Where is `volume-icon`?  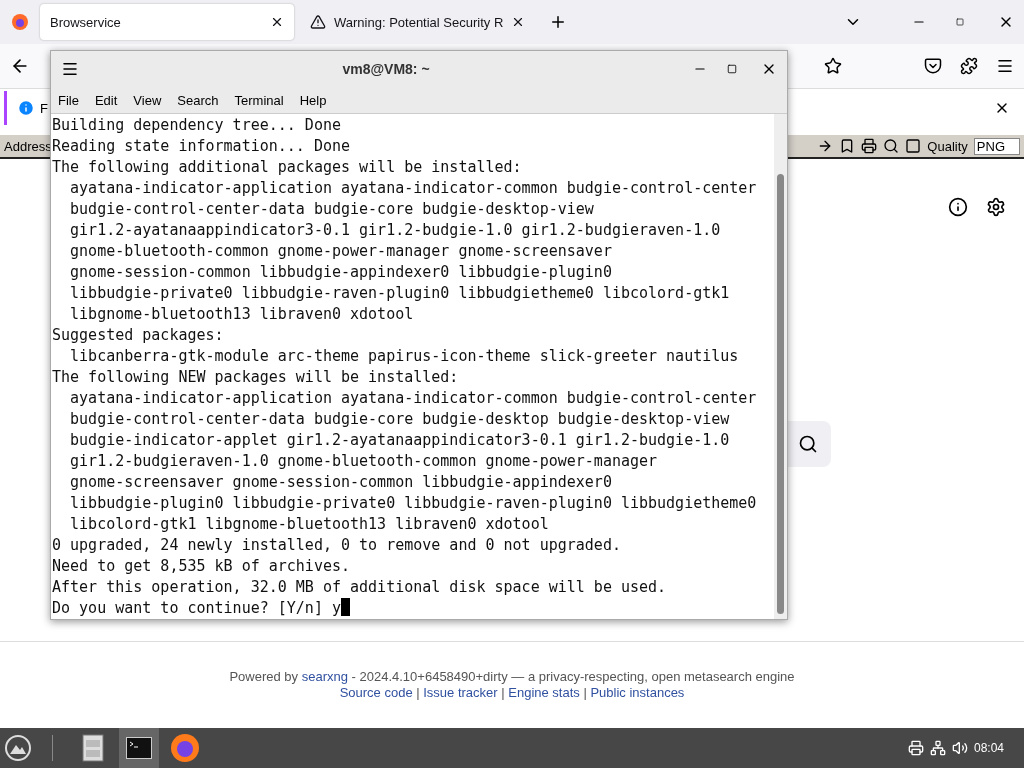 volume-icon is located at coordinates (959, 748).